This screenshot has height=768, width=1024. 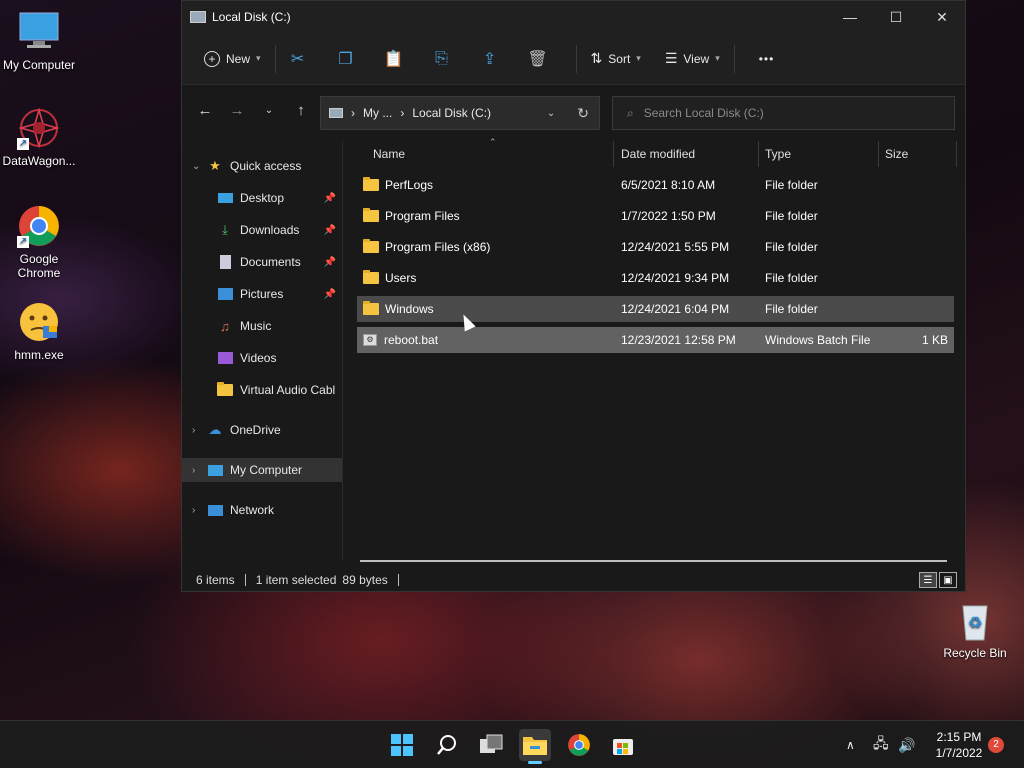 I want to click on pictures-icon, so click(x=225, y=294).